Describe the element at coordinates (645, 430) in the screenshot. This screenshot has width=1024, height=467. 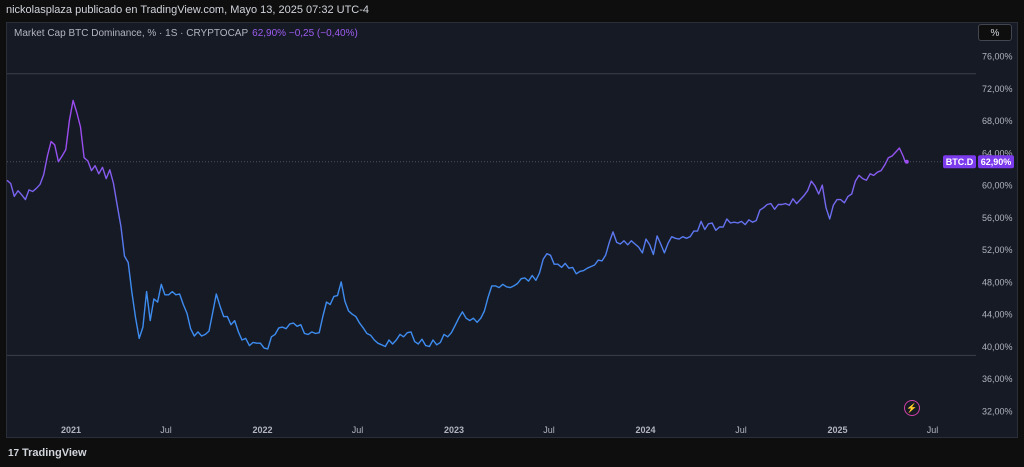
I see `x-tick-label: 2024` at that location.